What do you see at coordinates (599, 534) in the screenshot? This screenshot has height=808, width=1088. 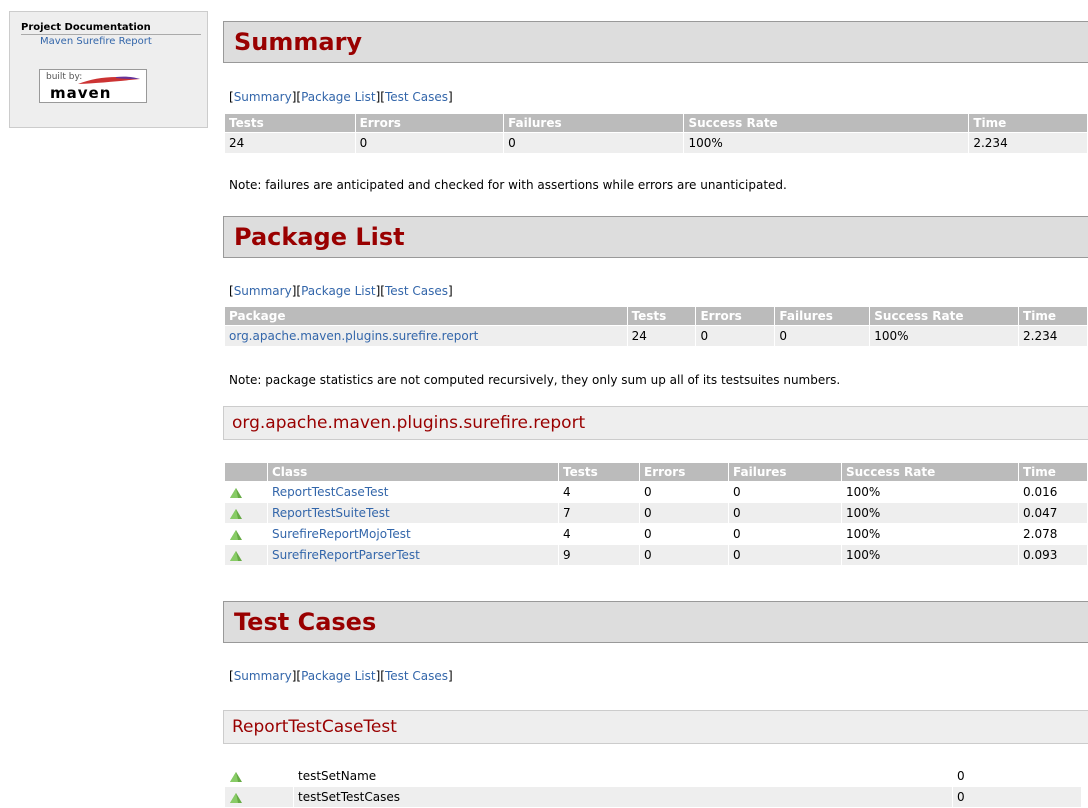 I see `class-tests: 4` at bounding box center [599, 534].